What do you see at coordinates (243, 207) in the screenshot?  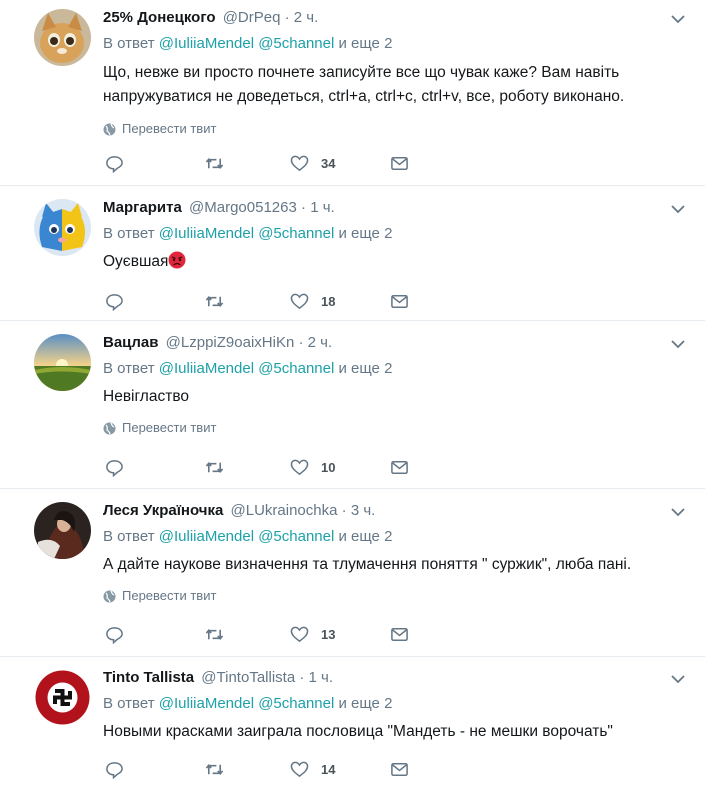 I see `username: @Margo051263` at bounding box center [243, 207].